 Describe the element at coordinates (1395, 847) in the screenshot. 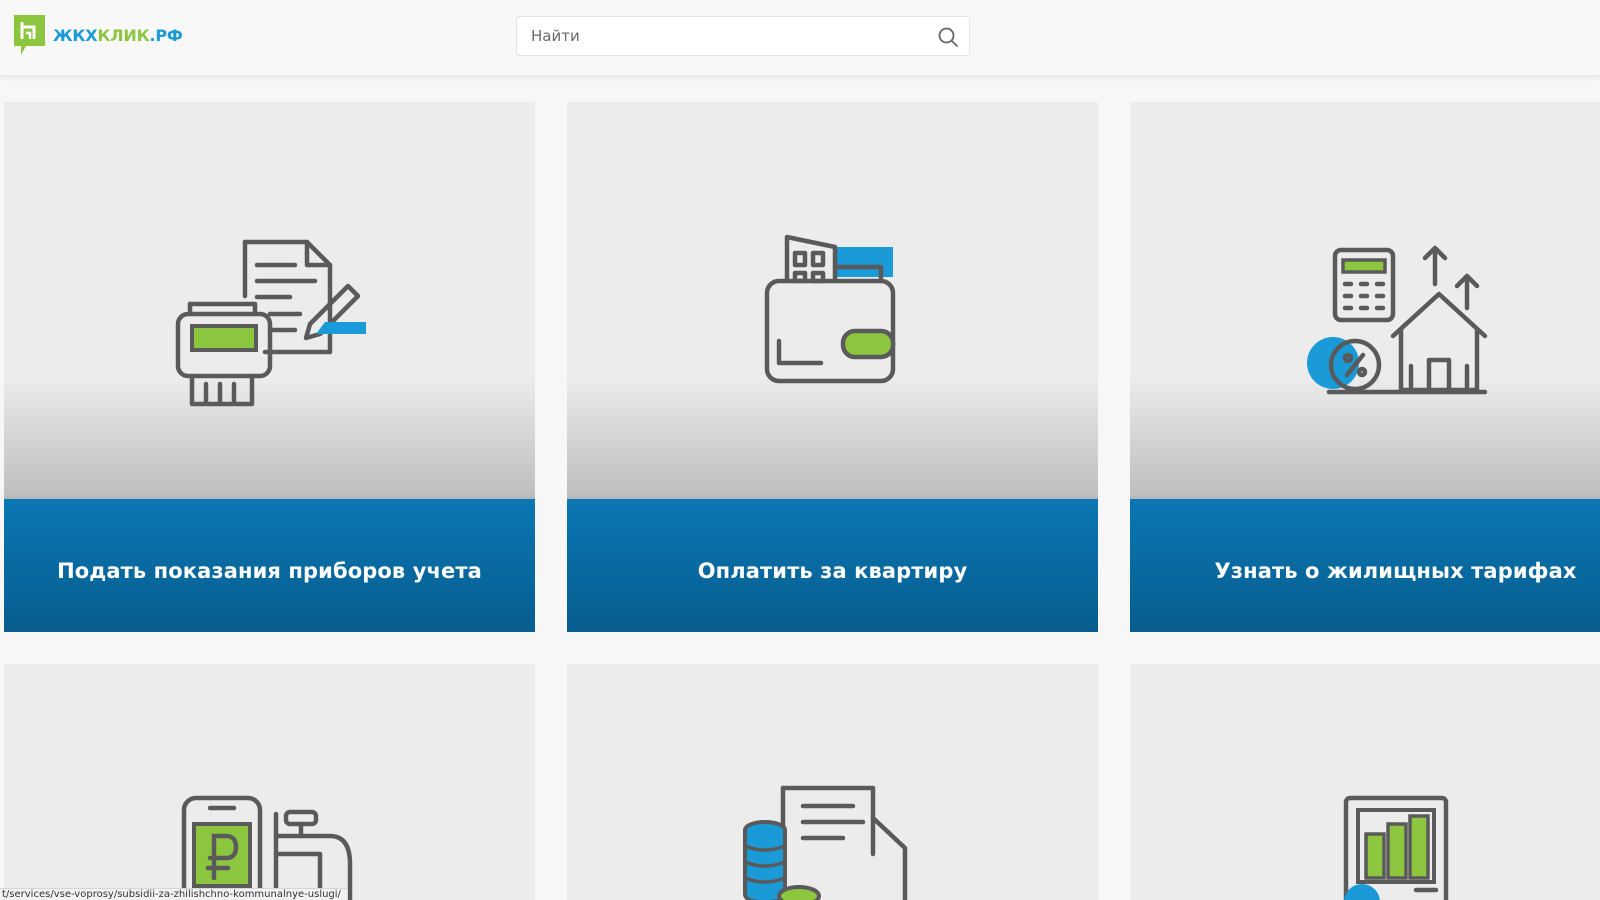

I see `building-document-icon` at that location.